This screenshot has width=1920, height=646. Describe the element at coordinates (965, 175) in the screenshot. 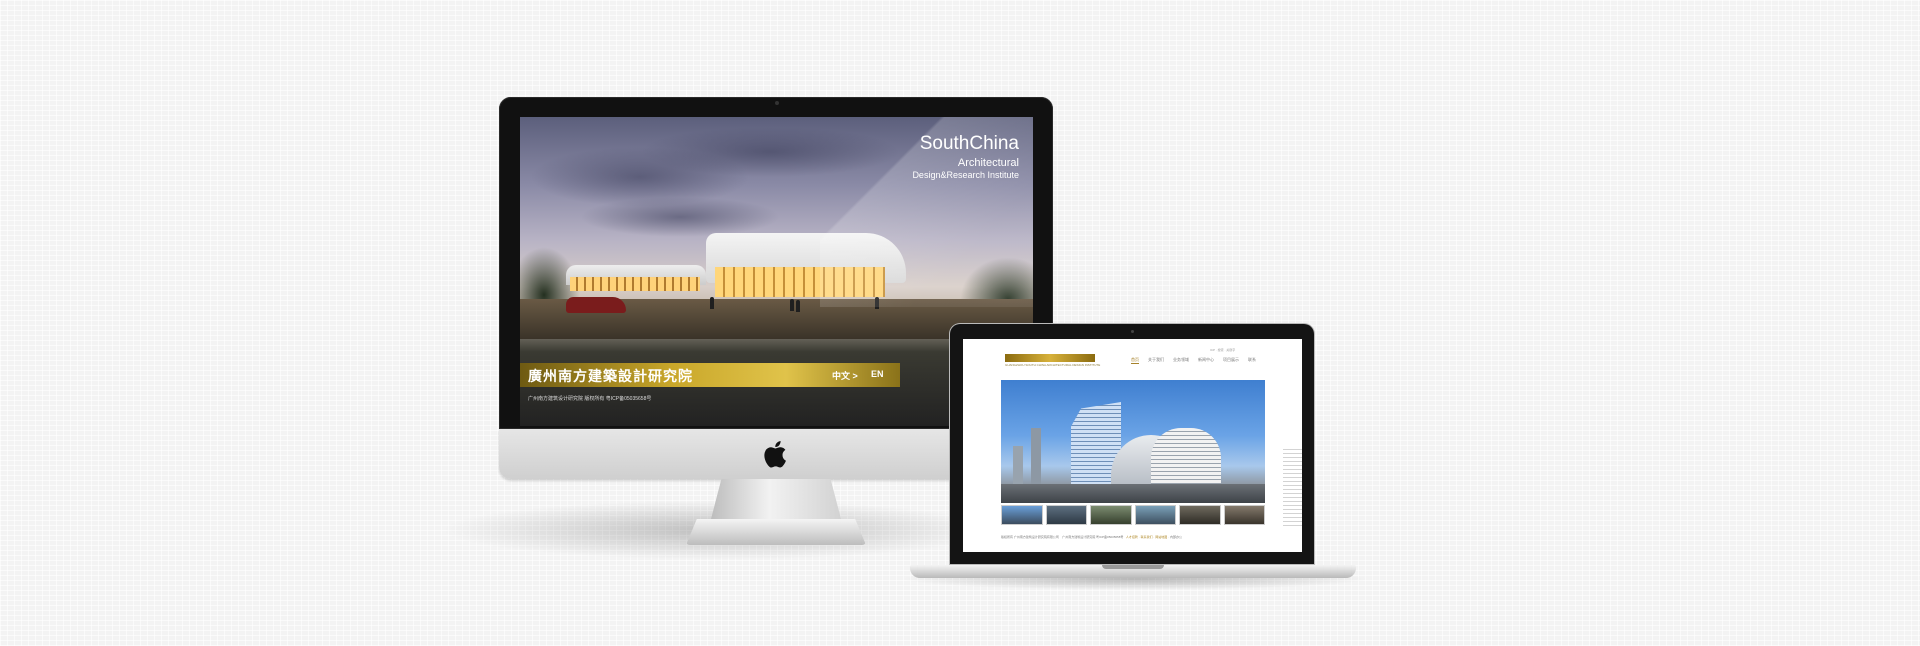

I see `brand-subtitle-line2: Design&Research Institute` at that location.